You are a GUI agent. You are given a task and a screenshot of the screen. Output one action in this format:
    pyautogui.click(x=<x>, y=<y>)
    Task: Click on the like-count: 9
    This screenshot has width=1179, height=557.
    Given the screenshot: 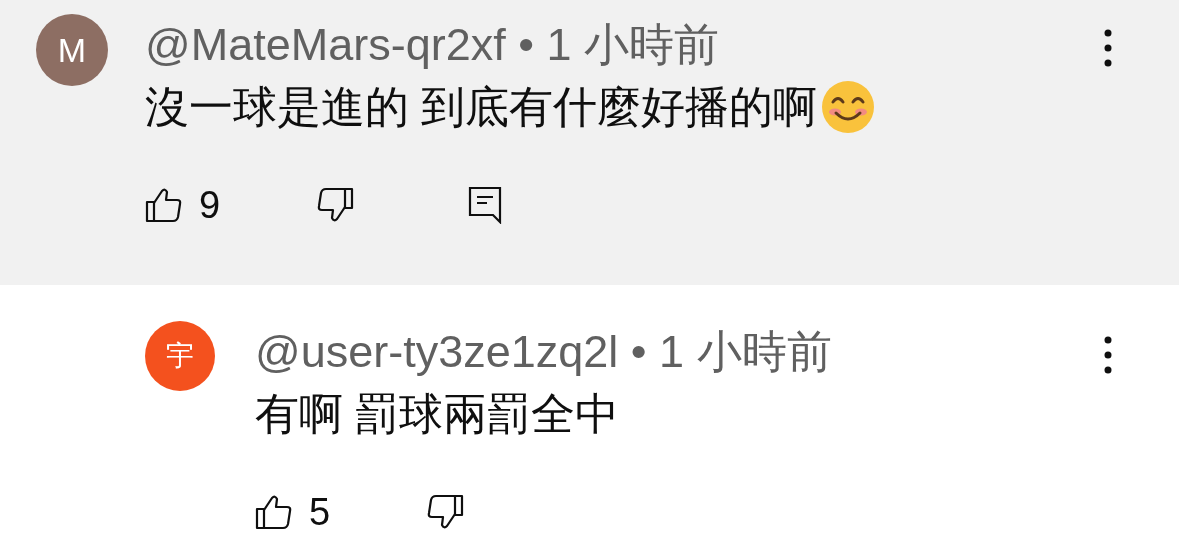 What is the action you would take?
    pyautogui.click(x=210, y=205)
    